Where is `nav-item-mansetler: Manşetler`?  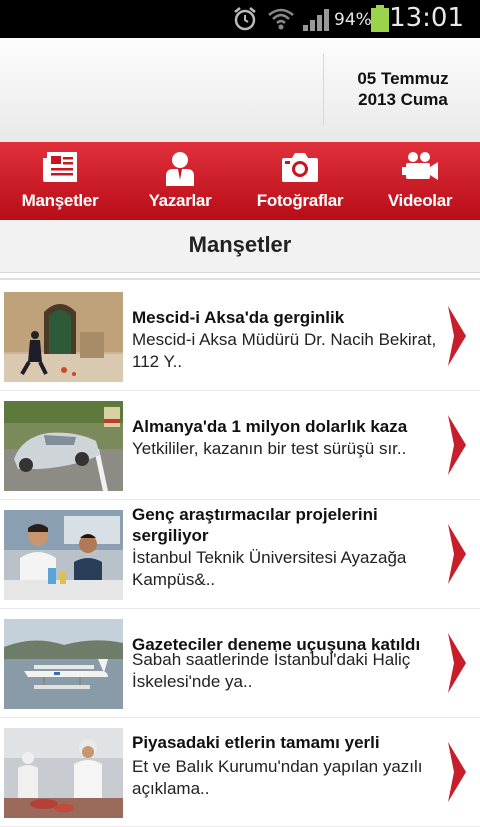 nav-item-mansetler: Manşetler is located at coordinates (60, 181).